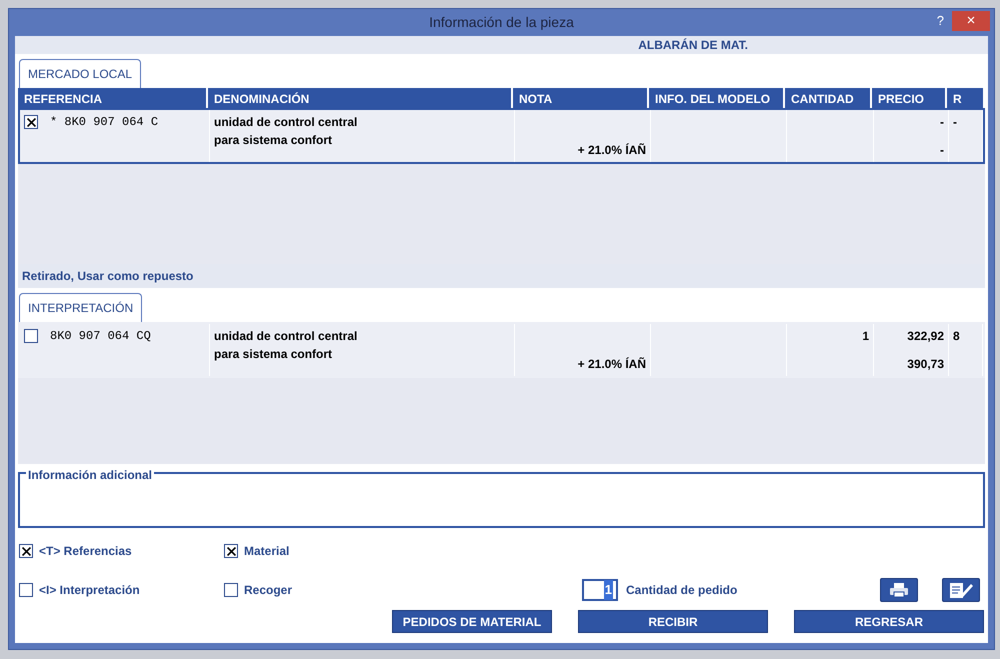 This screenshot has width=1000, height=659. Describe the element at coordinates (581, 98) in the screenshot. I see `column-header: NOTA` at that location.